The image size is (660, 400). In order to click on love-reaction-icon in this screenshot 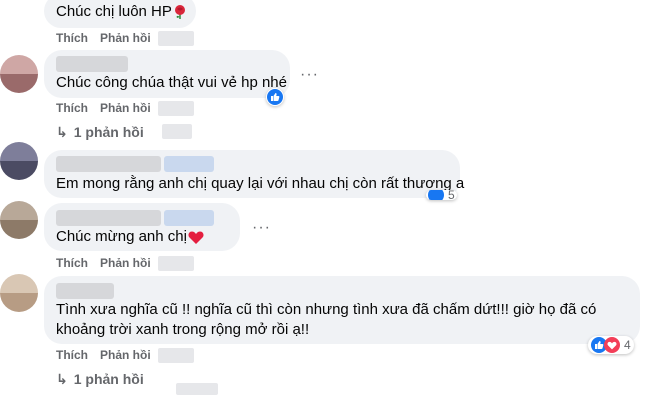, I will do `click(612, 345)`.